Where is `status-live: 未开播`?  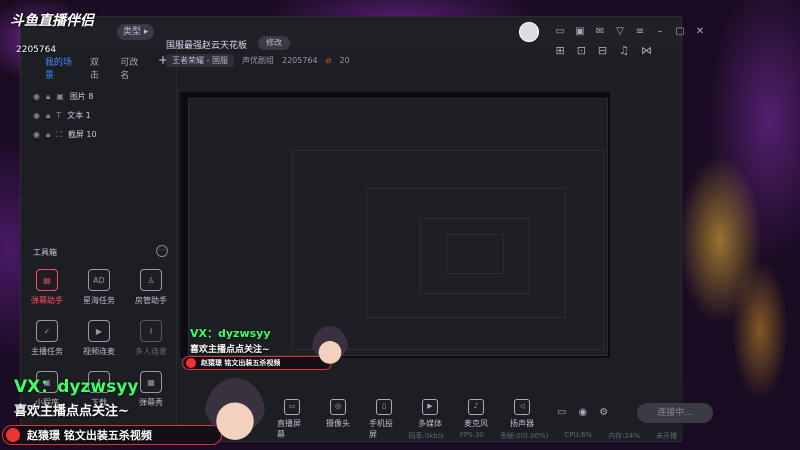 status-live: 未开播 is located at coordinates (666, 436).